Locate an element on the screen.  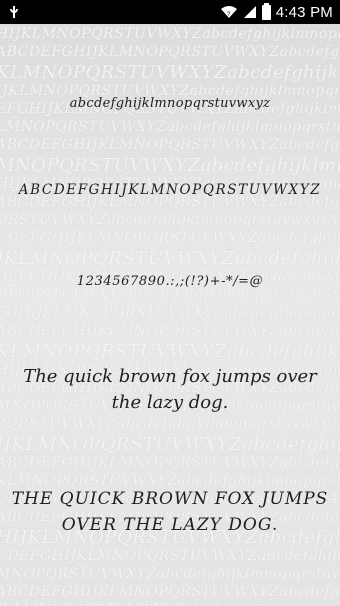
sample-lowercase: abcdefghijklmnopqrstuvwxyz is located at coordinates (170, 103).